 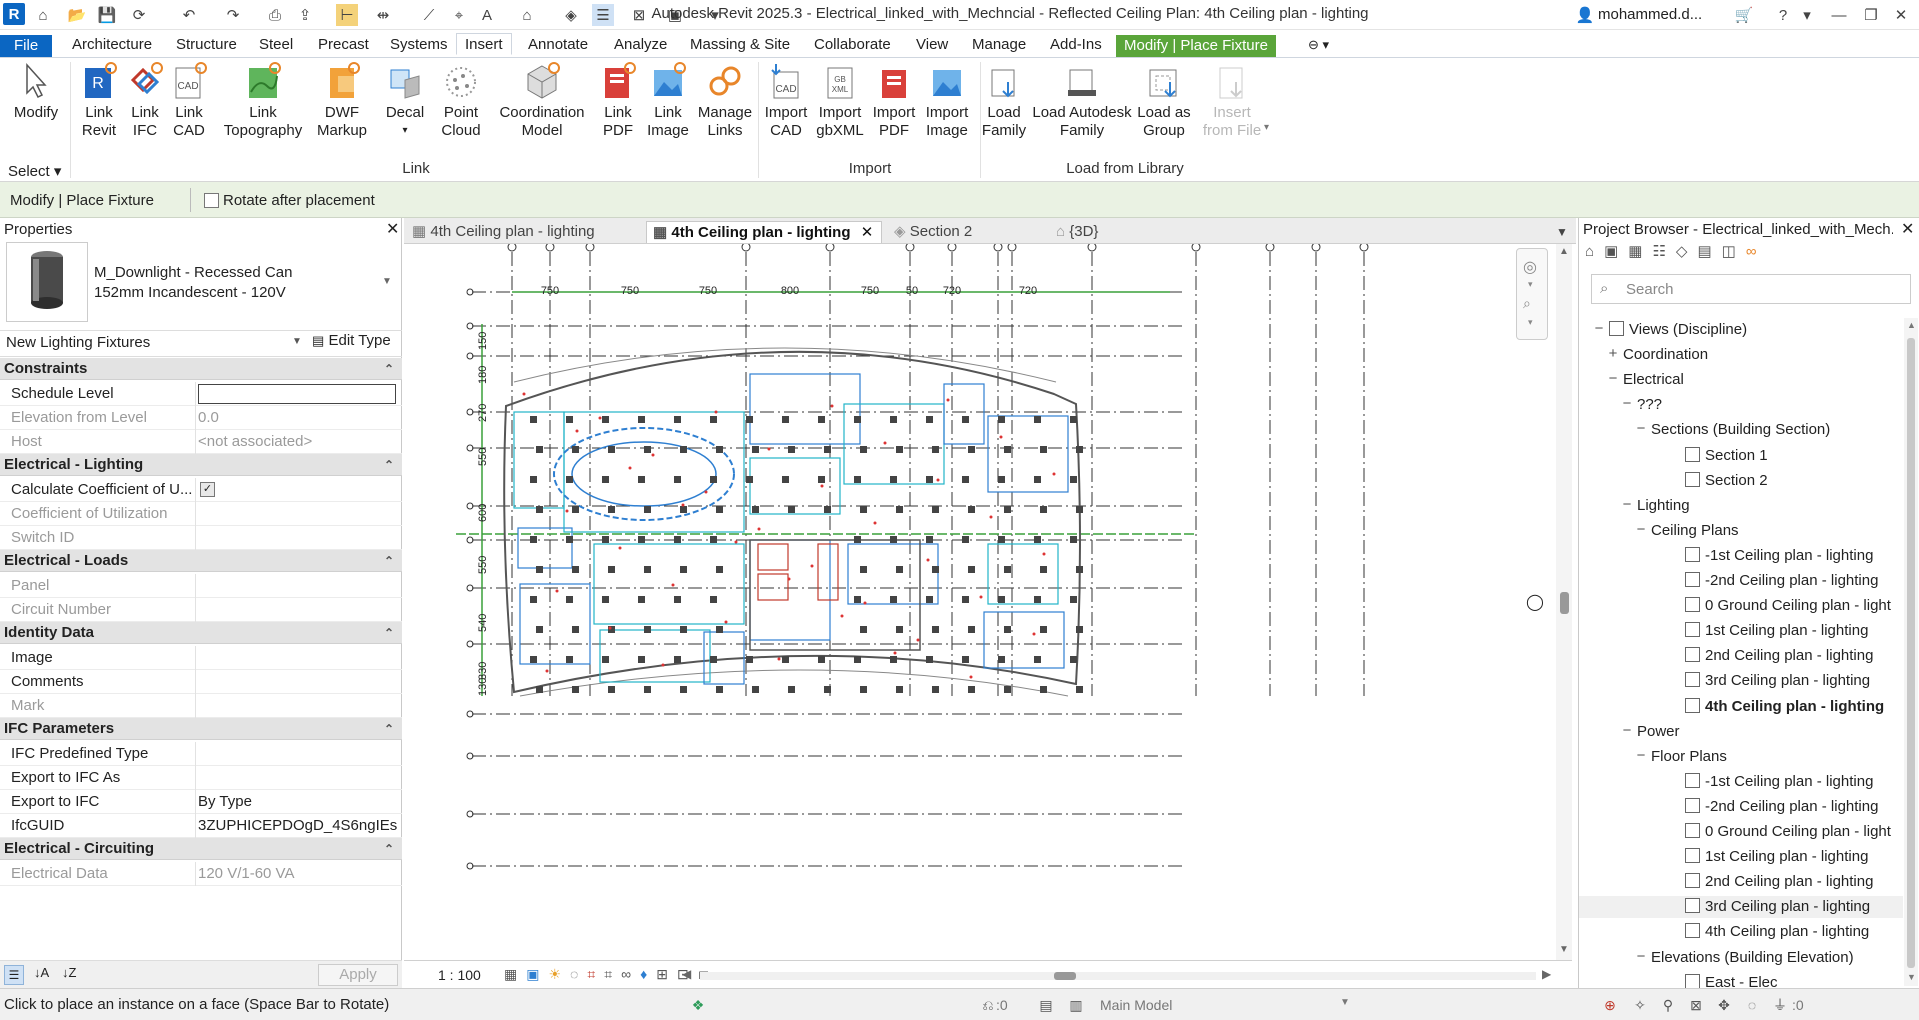 I want to click on browser-view-item: 1st Ceiling plan - lighting, so click(x=1776, y=631).